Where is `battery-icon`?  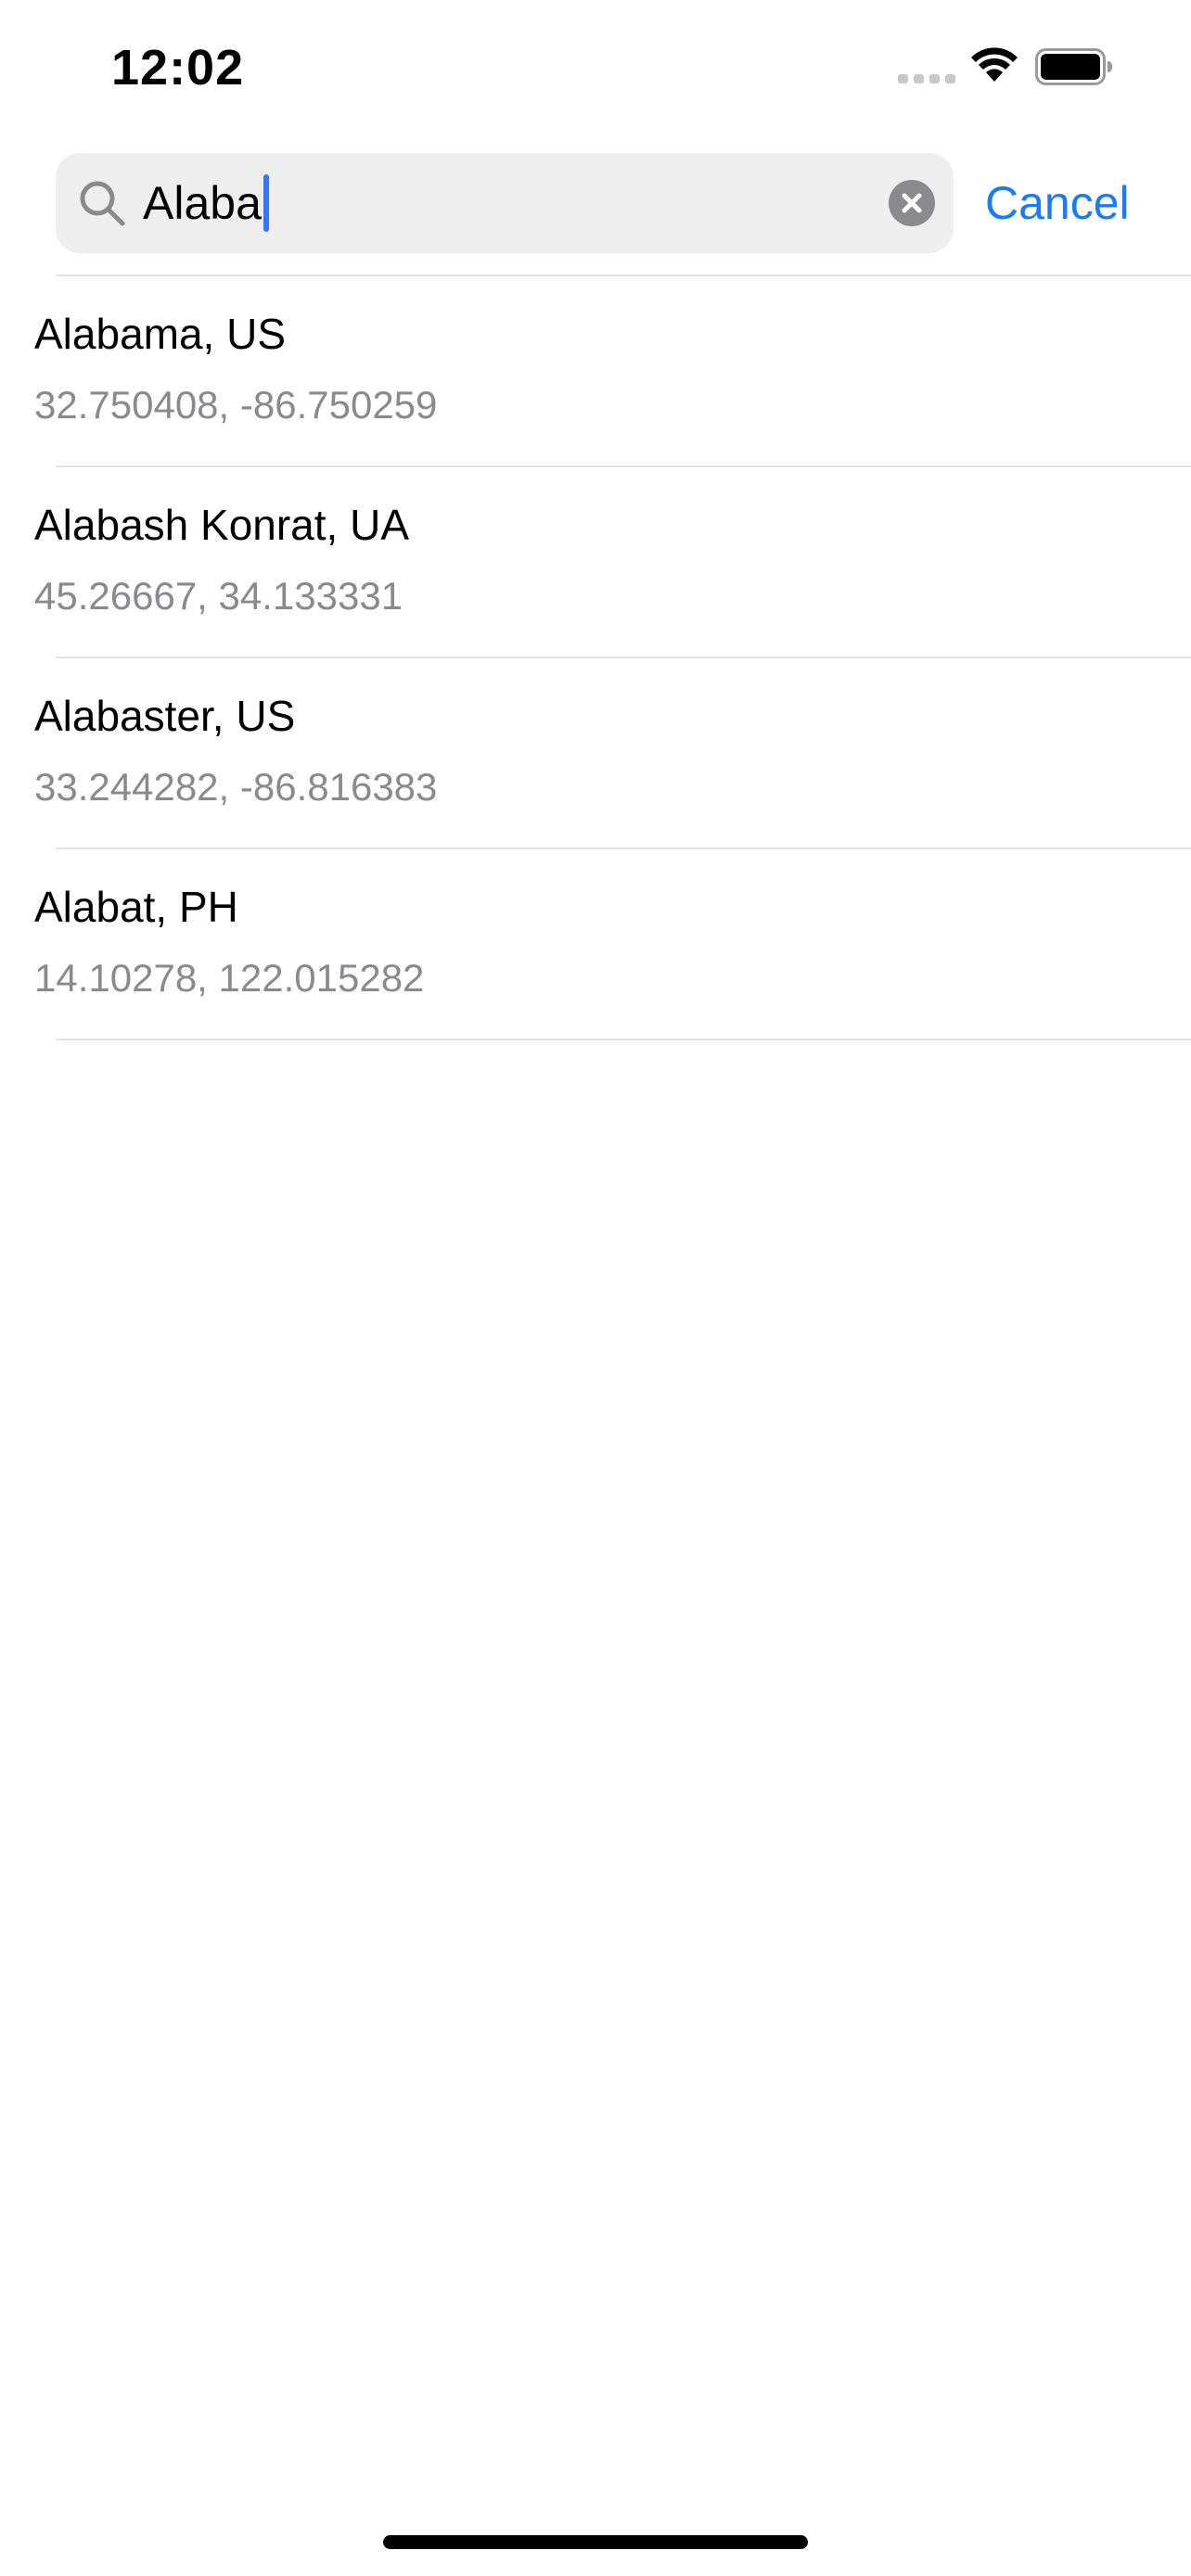
battery-icon is located at coordinates (1073, 66).